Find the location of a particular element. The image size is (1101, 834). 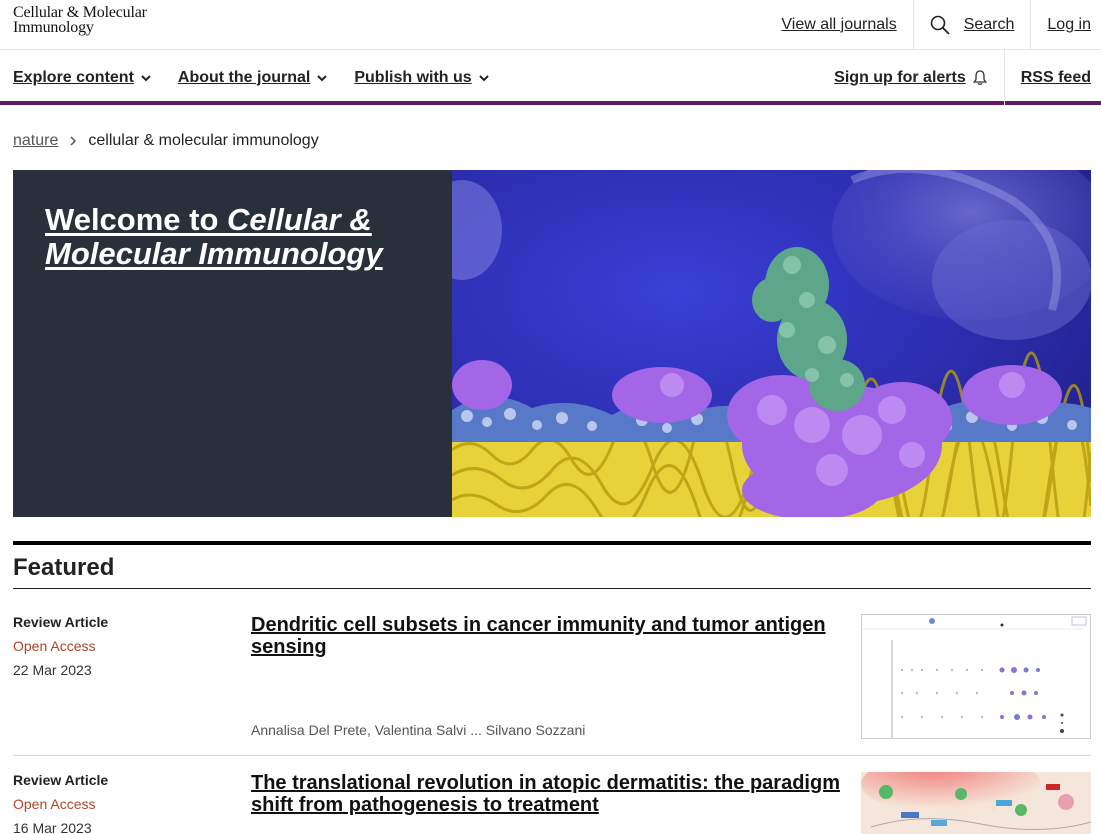

nav-item-label: Publish with us is located at coordinates (413, 77).